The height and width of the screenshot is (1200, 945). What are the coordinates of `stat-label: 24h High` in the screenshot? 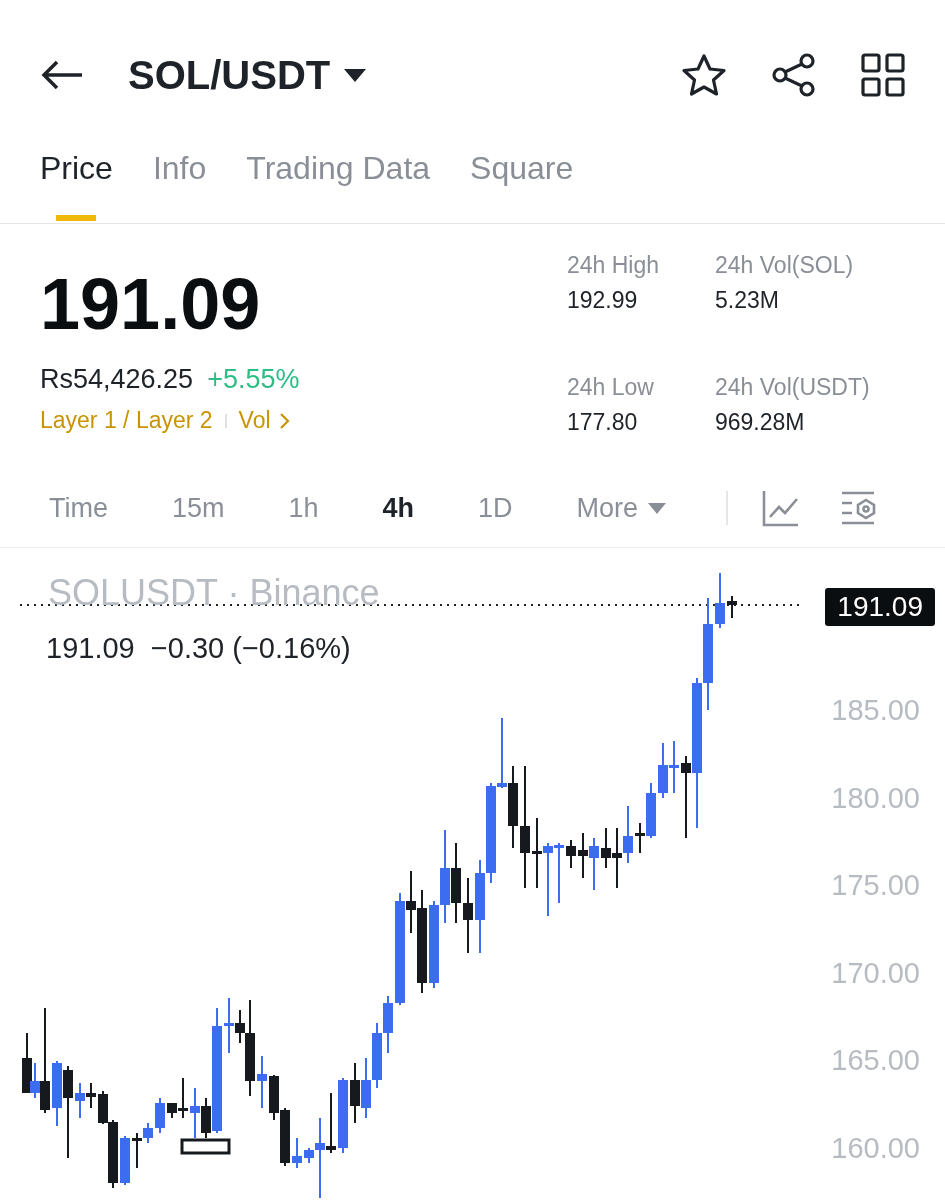 It's located at (614, 265).